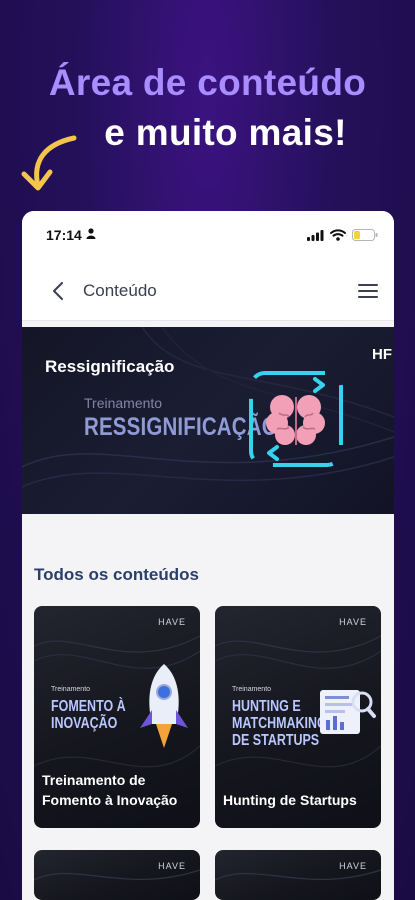 The height and width of the screenshot is (900, 415). What do you see at coordinates (110, 366) in the screenshot?
I see `banner-title: Ressignificação` at bounding box center [110, 366].